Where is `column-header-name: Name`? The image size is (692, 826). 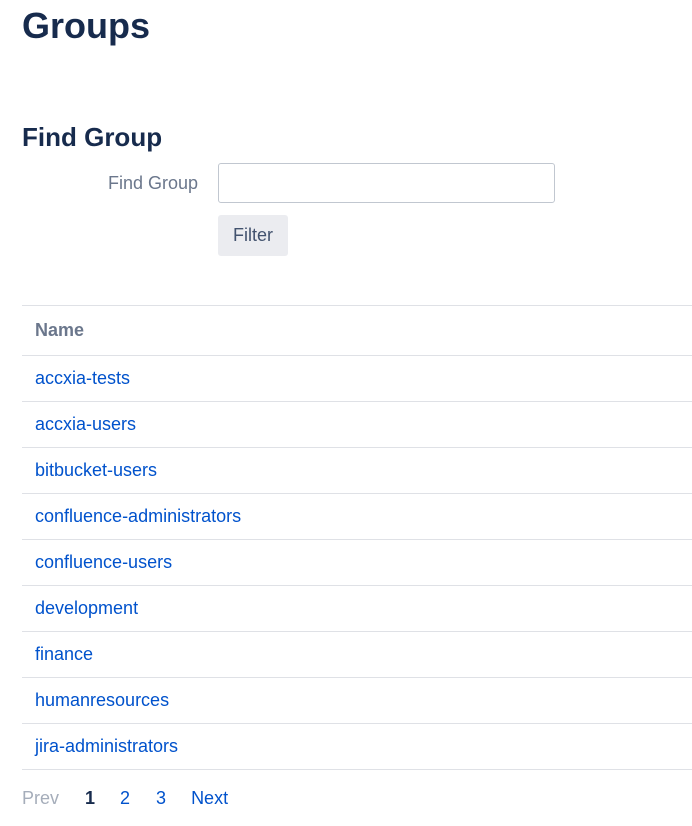 column-header-name: Name is located at coordinates (357, 330).